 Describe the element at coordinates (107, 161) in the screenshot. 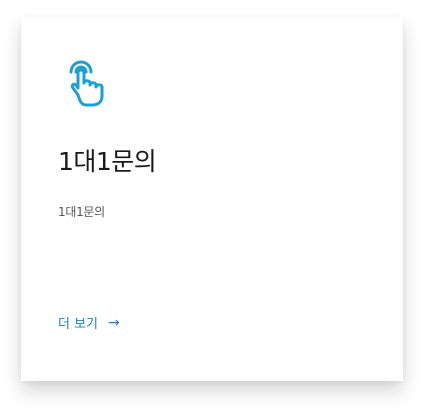

I see `card-title: 1대1문의` at that location.